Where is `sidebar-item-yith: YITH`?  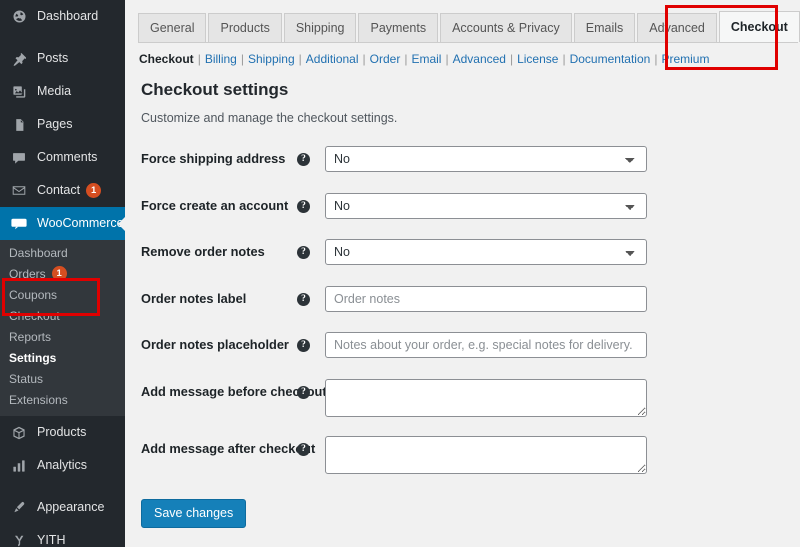 sidebar-item-yith: YITH is located at coordinates (62, 535).